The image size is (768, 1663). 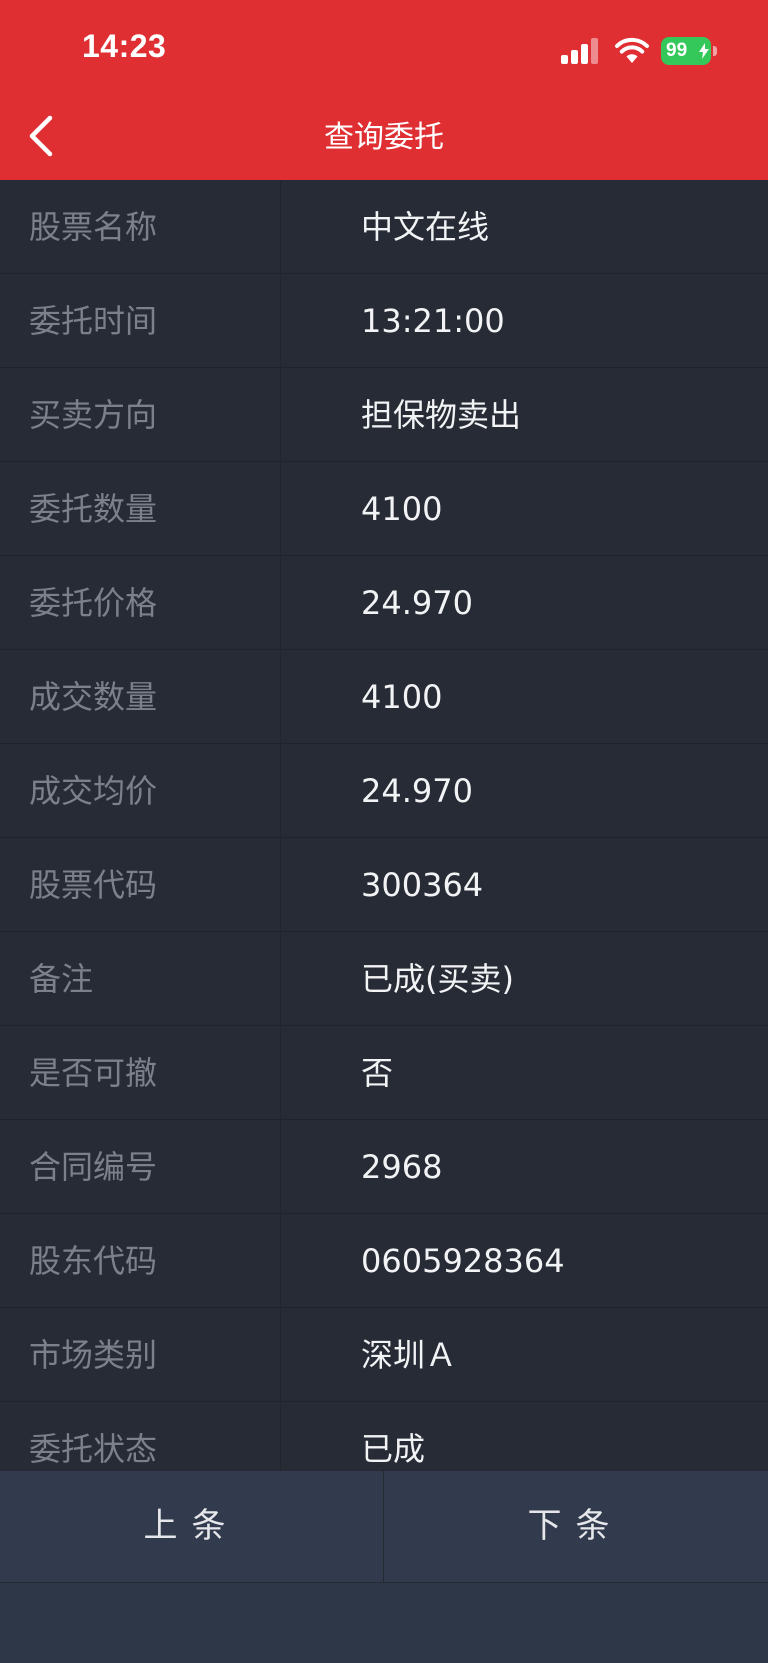 What do you see at coordinates (93, 603) in the screenshot?
I see `detail-label: 委托价格` at bounding box center [93, 603].